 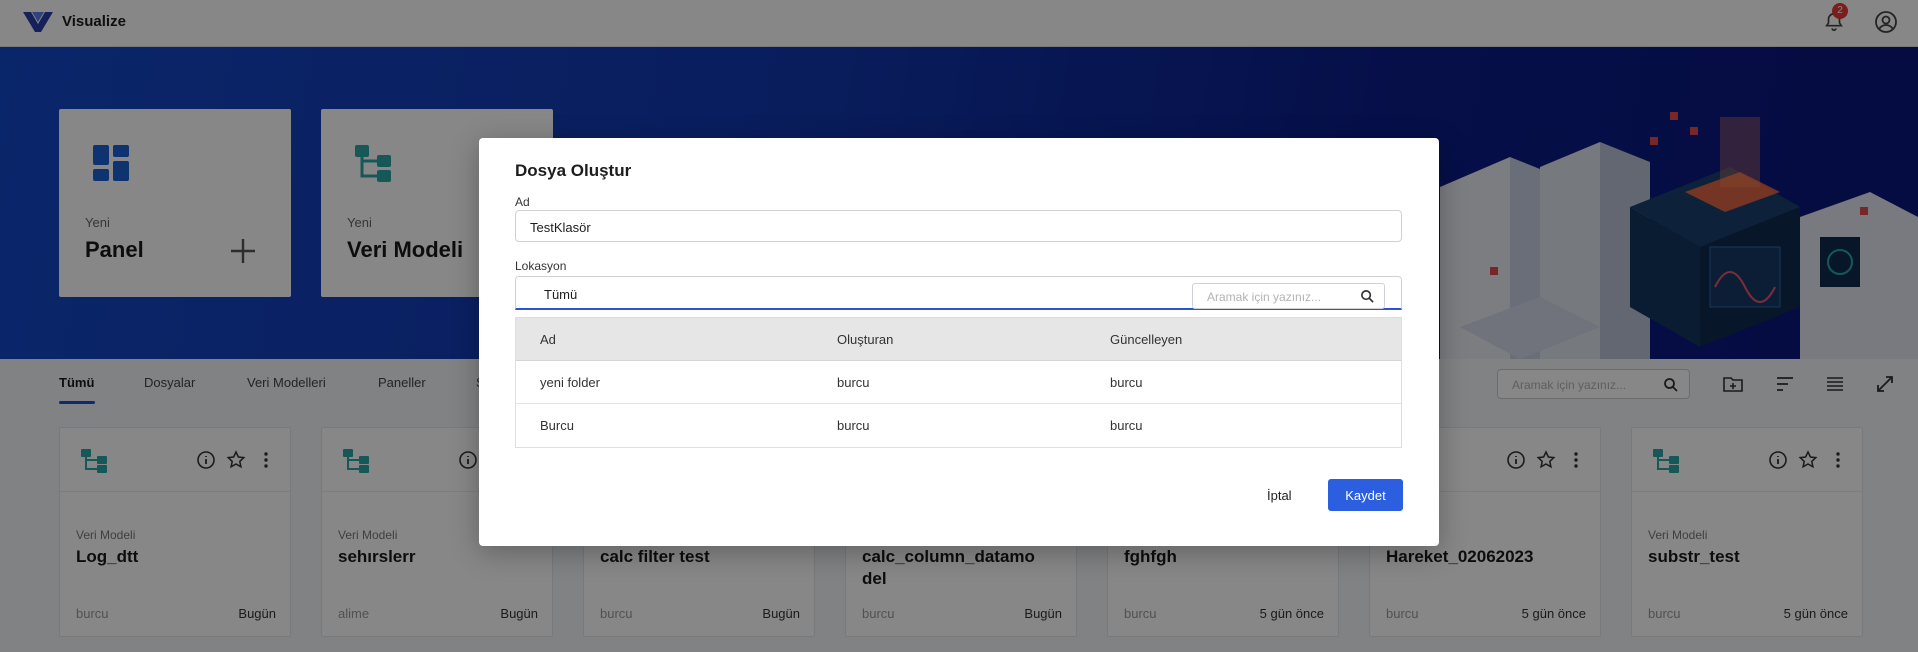 I want to click on search-icon, so click(x=1367, y=296).